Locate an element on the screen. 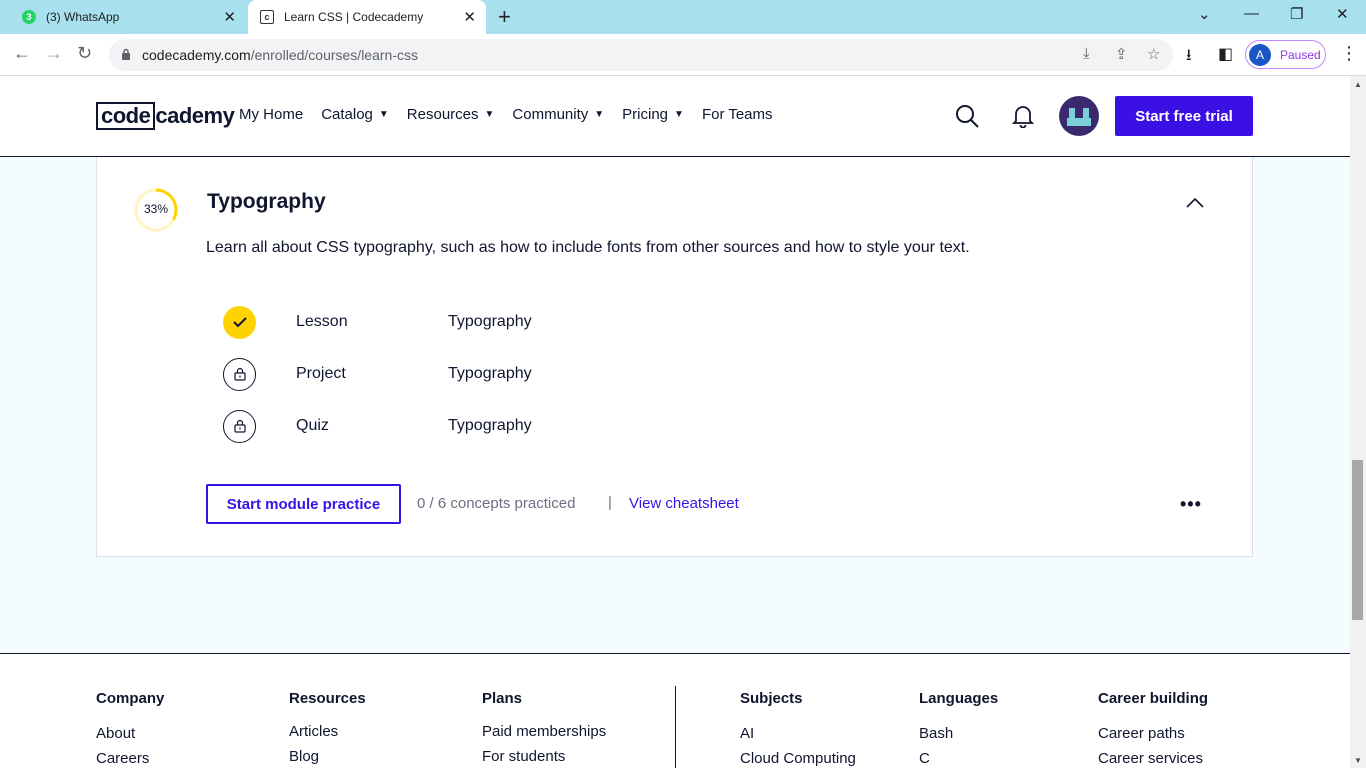  footer-heading: Plans is located at coordinates (502, 698).